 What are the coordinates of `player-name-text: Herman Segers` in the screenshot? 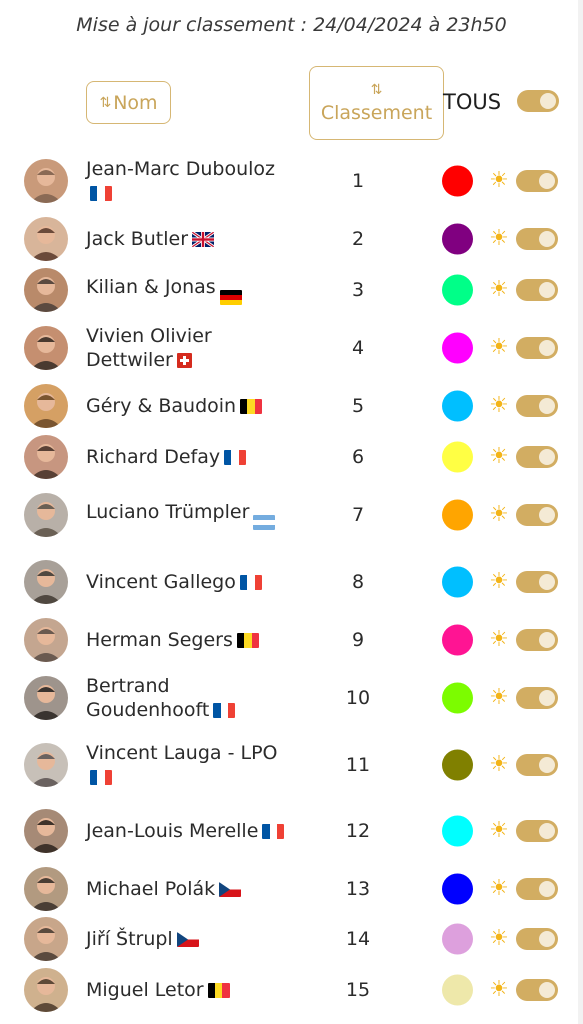 It's located at (159, 640).